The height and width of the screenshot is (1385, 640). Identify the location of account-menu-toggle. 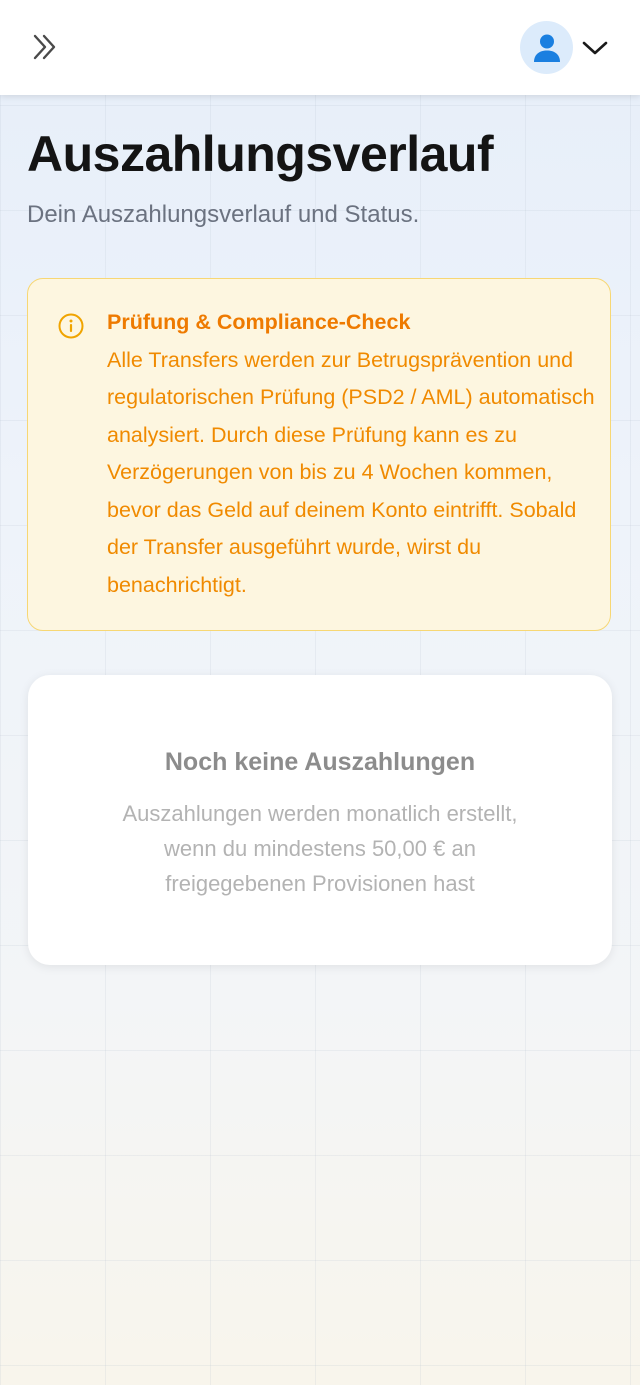
(595, 48).